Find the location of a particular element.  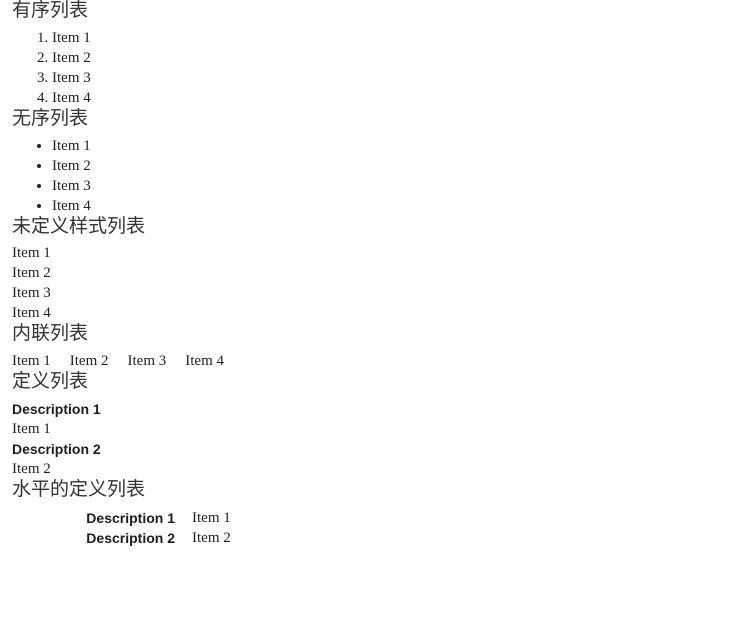

heading-unstyled-list: 未定义样式列表 is located at coordinates (79, 226).